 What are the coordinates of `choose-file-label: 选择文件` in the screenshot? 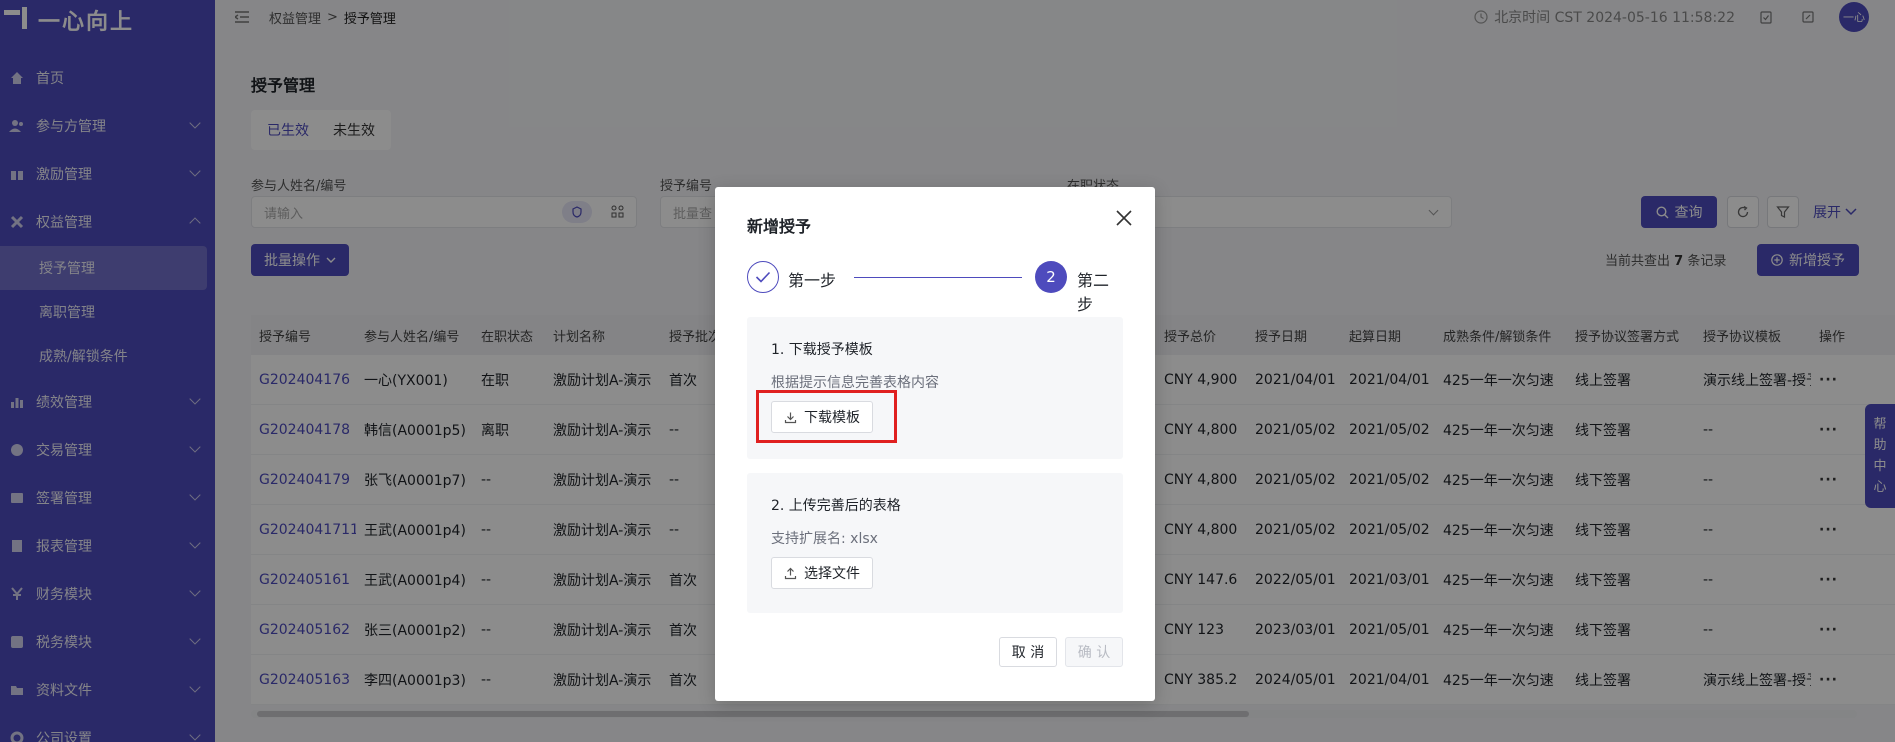 It's located at (832, 574).